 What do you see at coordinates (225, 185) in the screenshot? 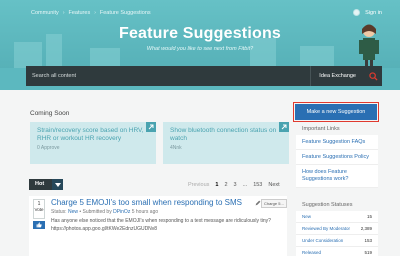
I see `pager-page: 2` at bounding box center [225, 185].